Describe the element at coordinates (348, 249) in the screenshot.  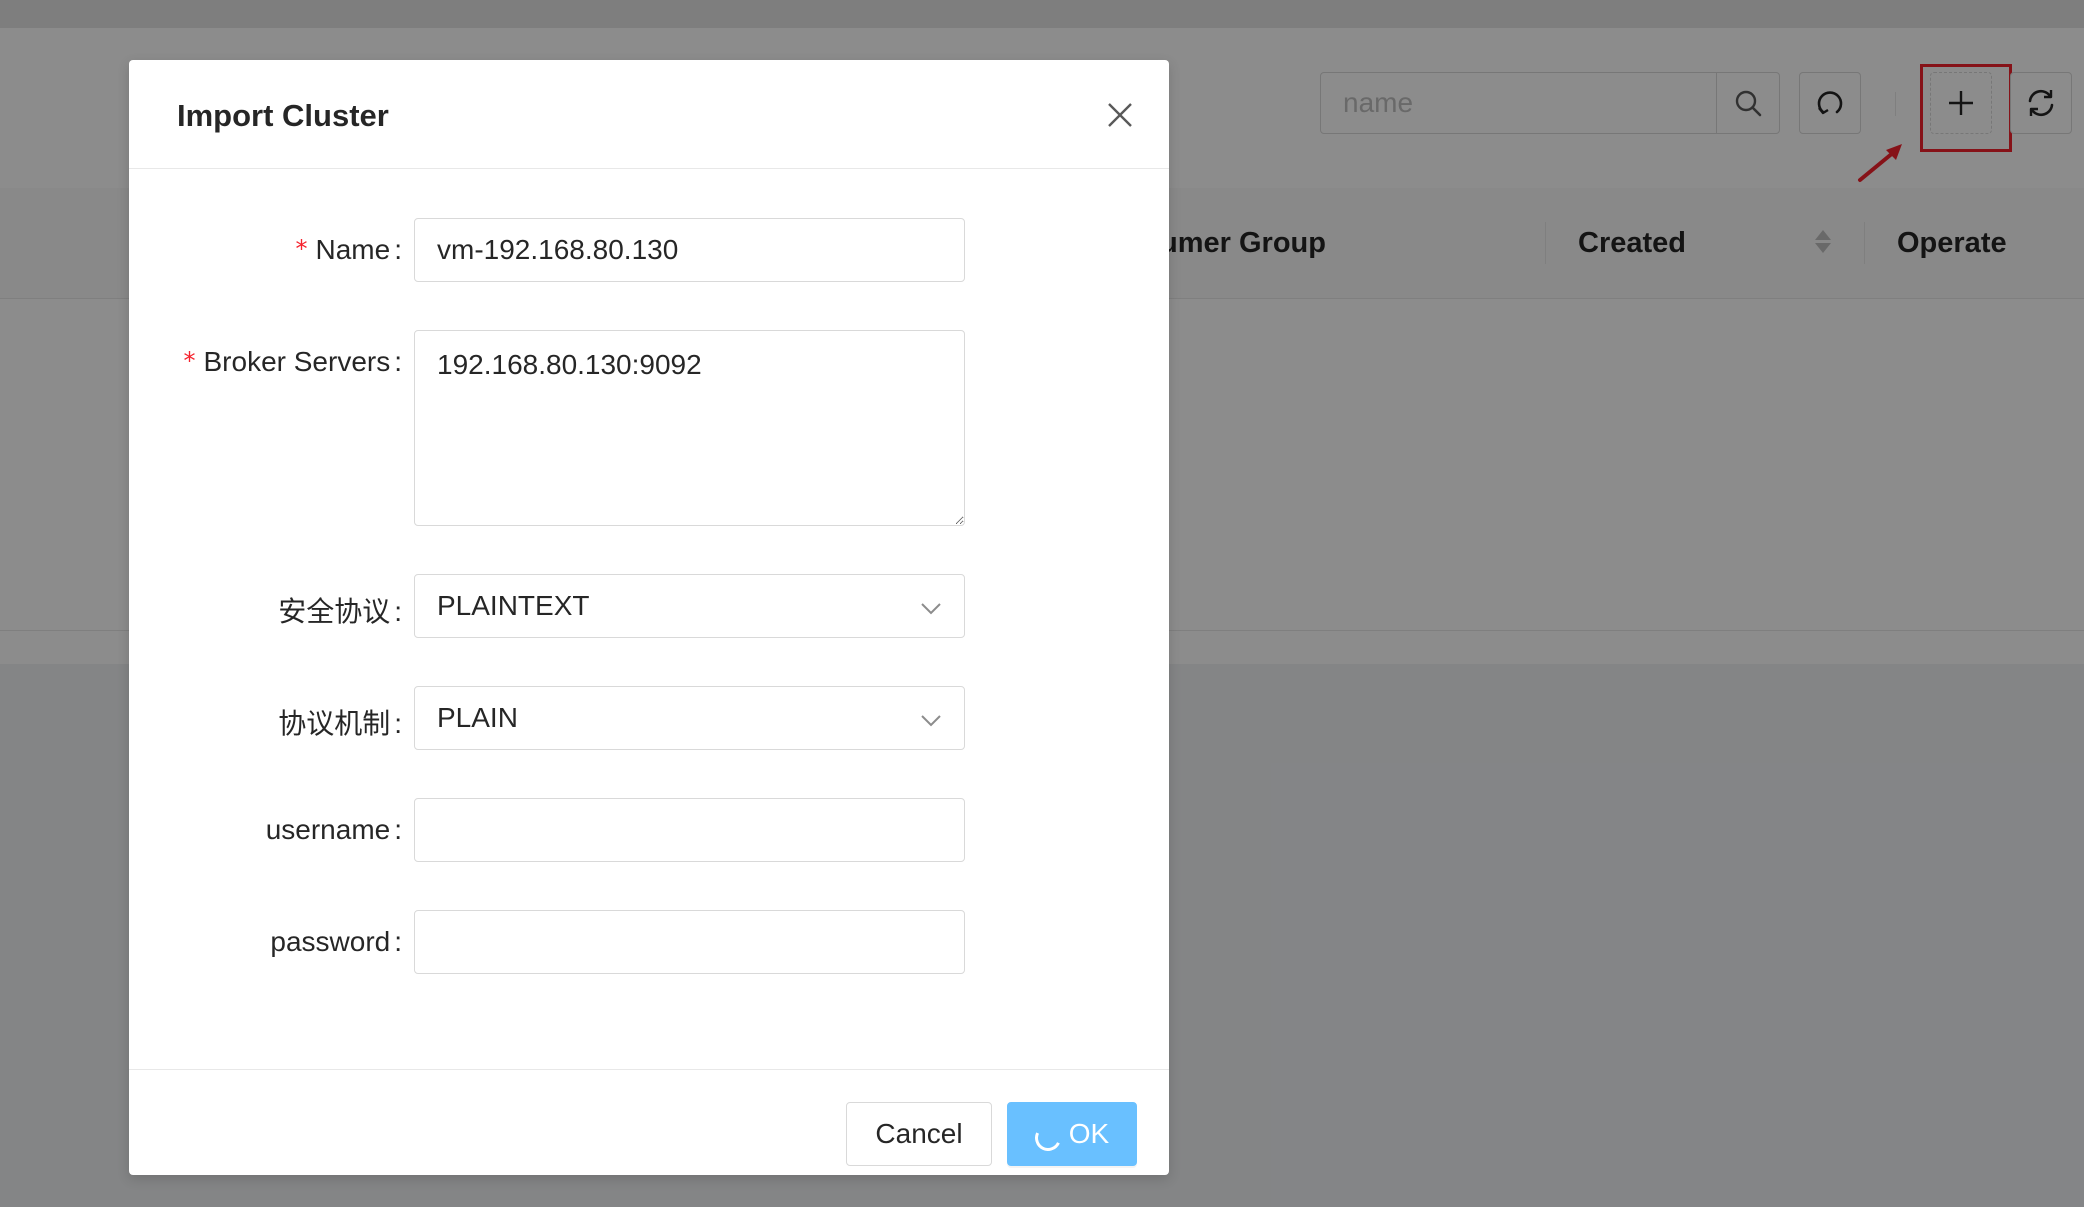
I see `name-label: * Name:` at that location.